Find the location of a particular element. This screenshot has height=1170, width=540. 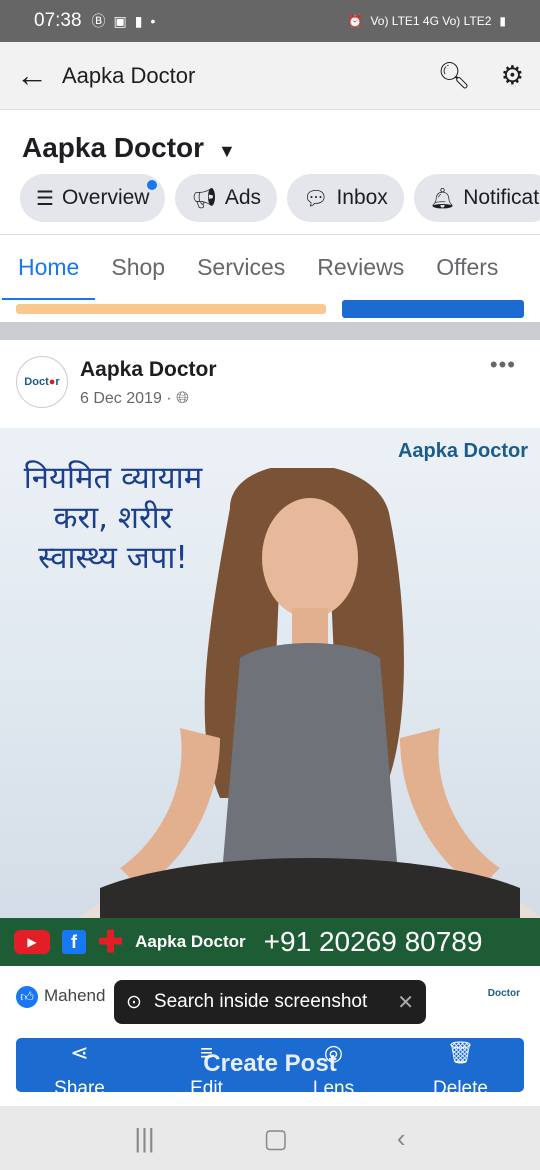

recent-apps-icon: ||| is located at coordinates (144, 1138).